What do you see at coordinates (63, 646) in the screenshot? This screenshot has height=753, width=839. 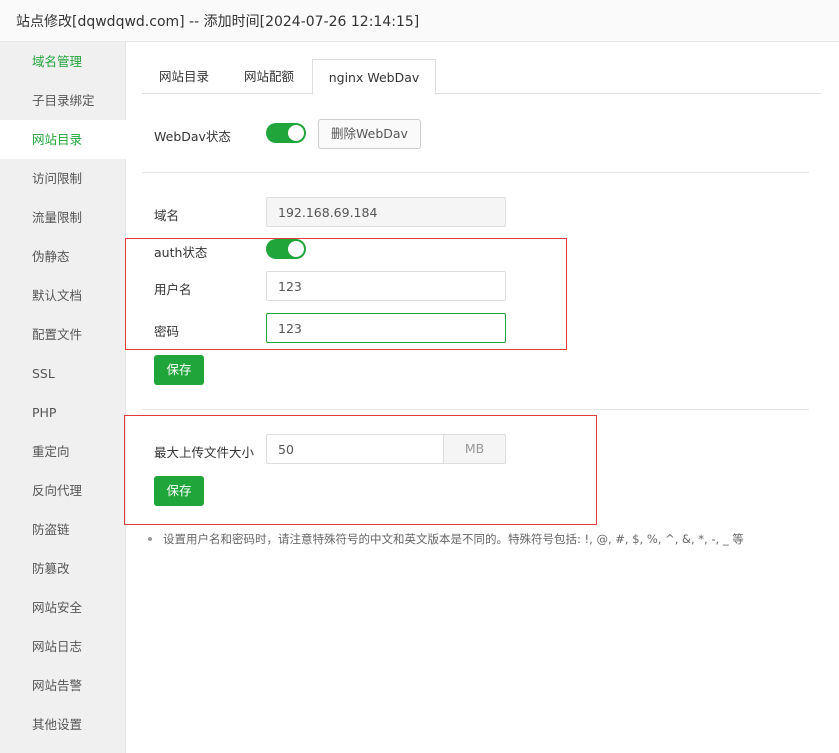 I see `sidebar-item-site-log: 网站日志` at bounding box center [63, 646].